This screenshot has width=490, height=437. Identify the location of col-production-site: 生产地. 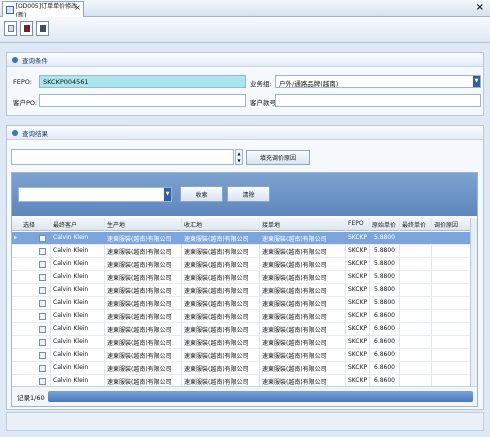
(116, 224).